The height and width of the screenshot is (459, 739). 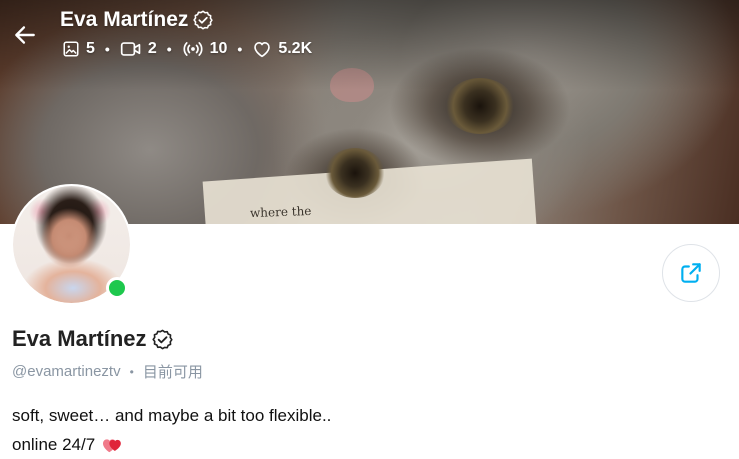 I want to click on stat-videos: 2, so click(x=138, y=49).